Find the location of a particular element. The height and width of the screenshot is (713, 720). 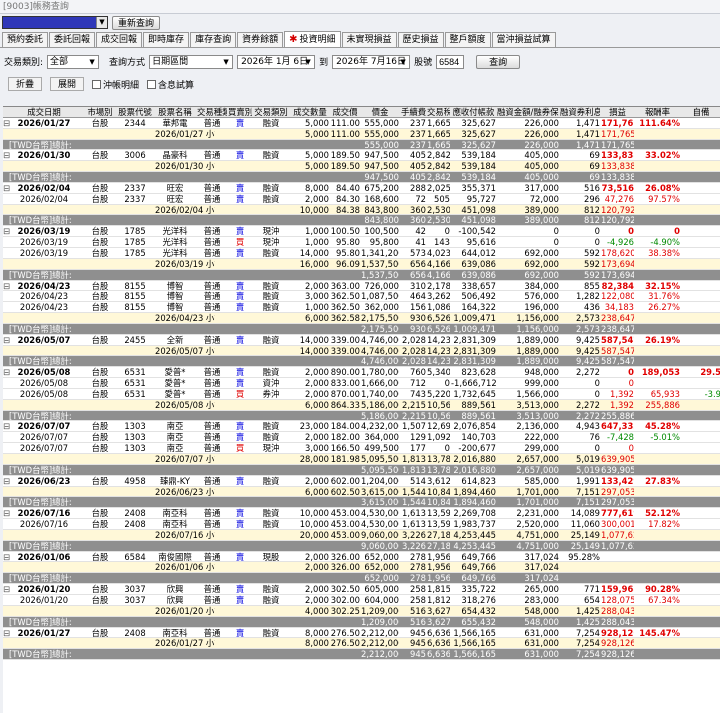

column-header: 價金 is located at coordinates (380, 112).